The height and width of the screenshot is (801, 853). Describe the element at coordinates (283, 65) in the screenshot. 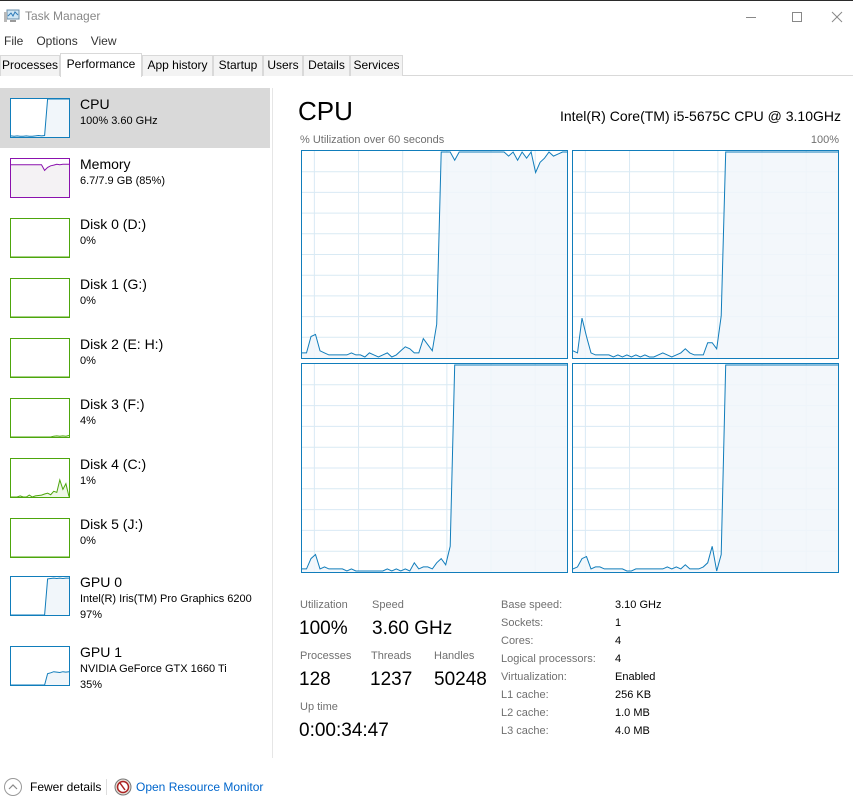

I see `tab-users: Users` at that location.